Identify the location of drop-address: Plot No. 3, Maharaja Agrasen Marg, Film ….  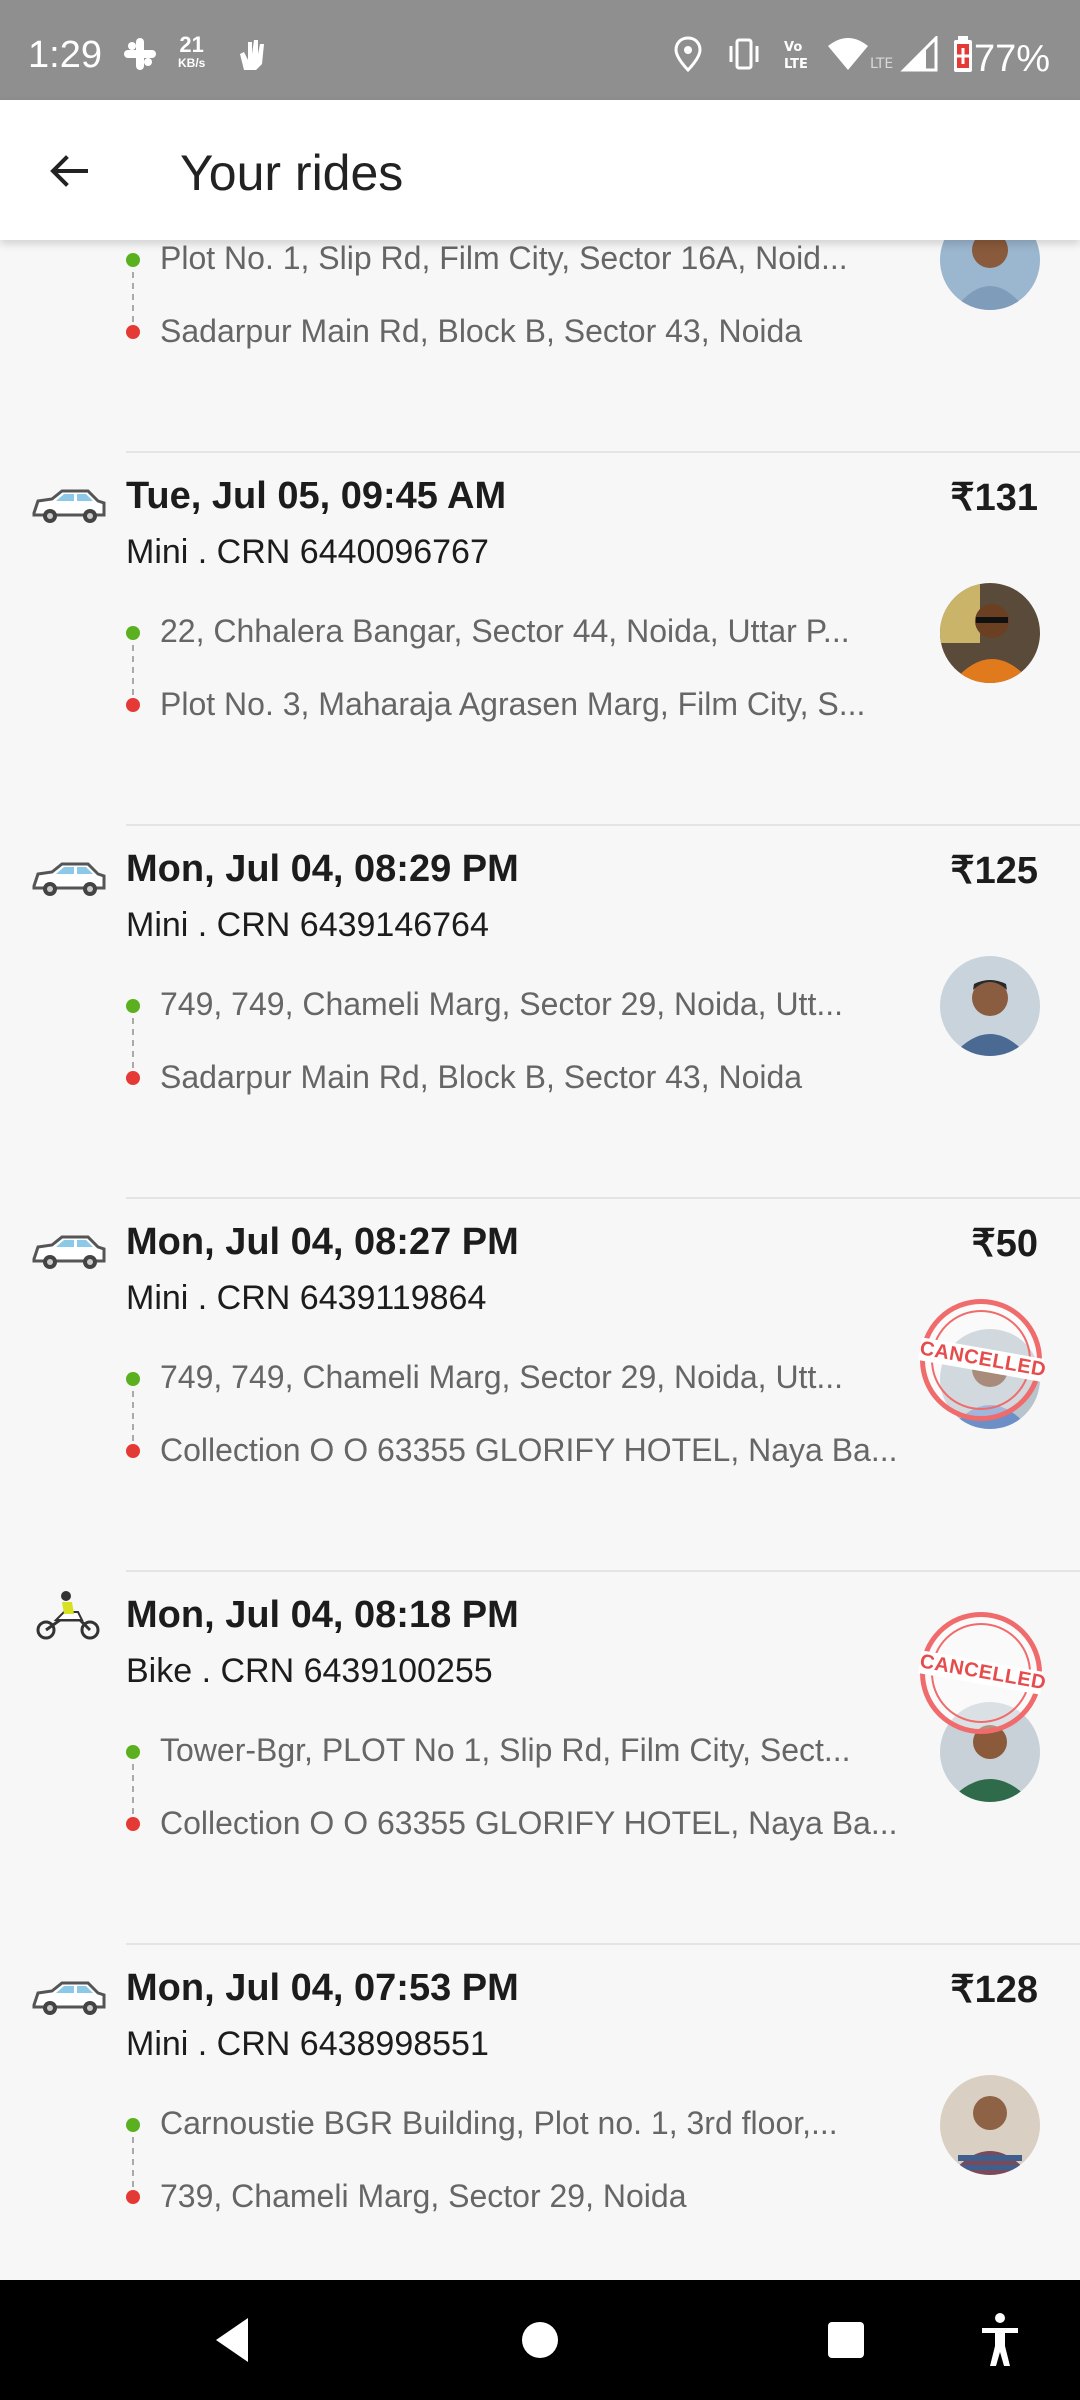
(513, 704).